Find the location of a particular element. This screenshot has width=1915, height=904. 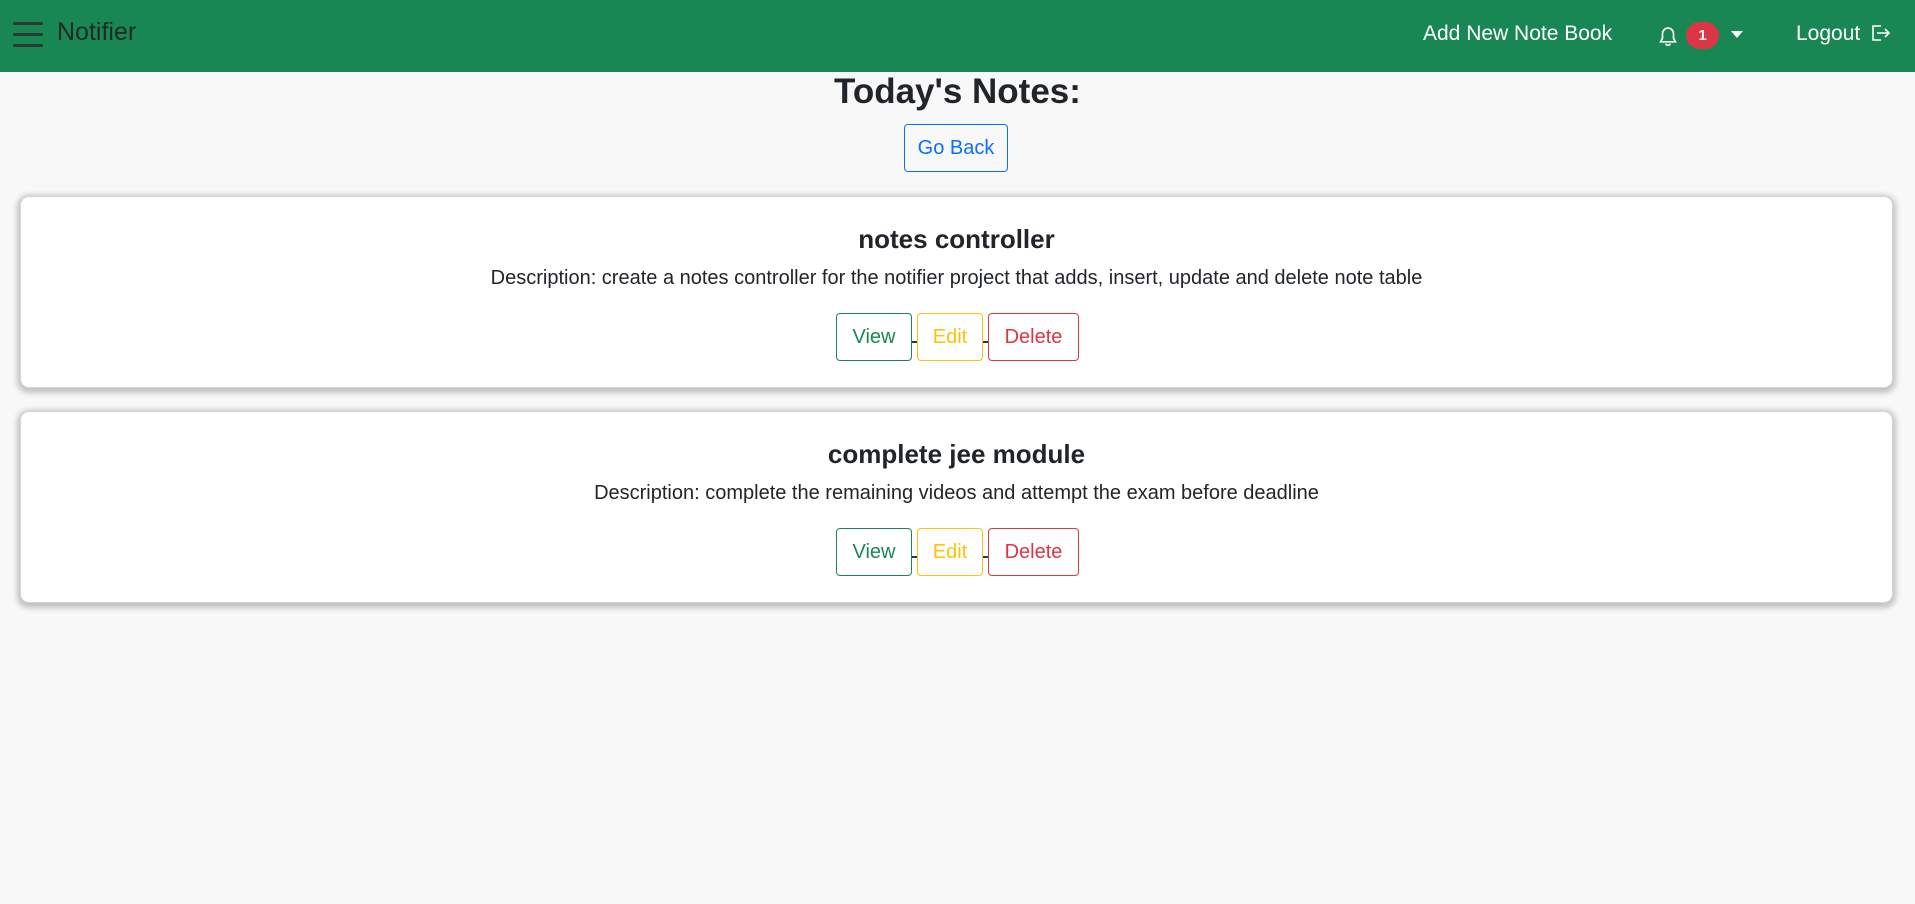

menu-toggle-icon is located at coordinates (28, 35).